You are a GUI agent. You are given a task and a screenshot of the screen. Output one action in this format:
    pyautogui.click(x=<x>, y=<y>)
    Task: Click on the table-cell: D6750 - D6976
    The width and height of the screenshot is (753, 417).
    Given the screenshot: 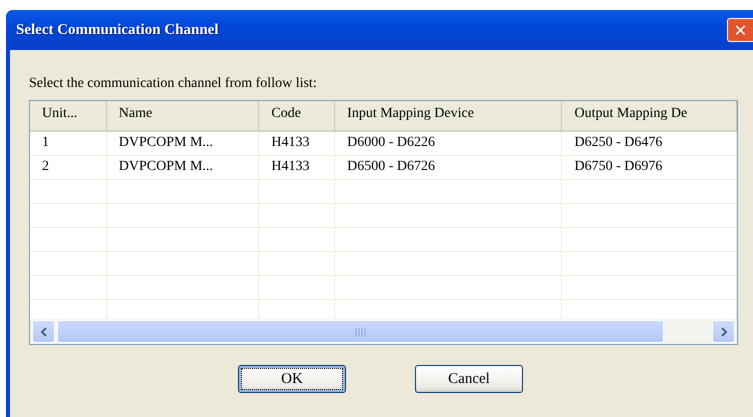 What is the action you would take?
    pyautogui.click(x=649, y=167)
    